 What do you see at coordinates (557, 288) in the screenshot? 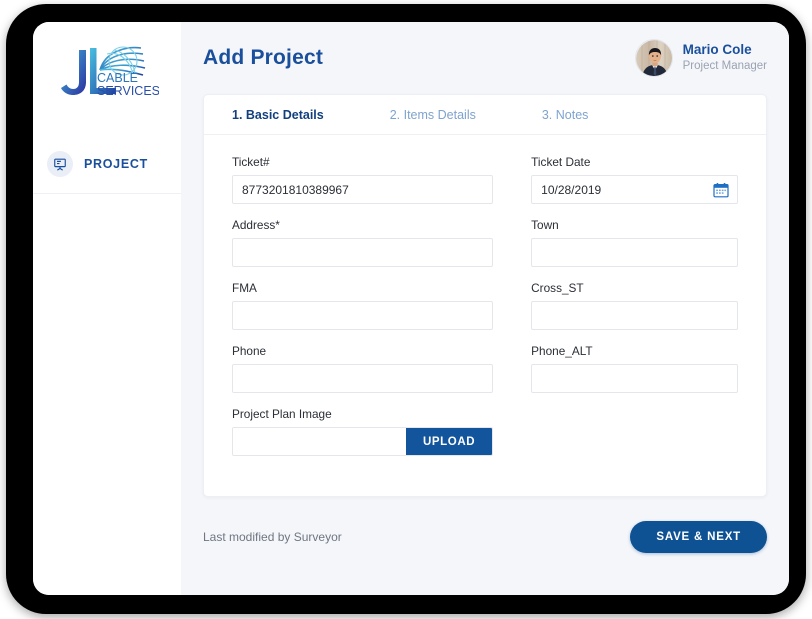
I see `label-cross-st: Cross_ST` at bounding box center [557, 288].